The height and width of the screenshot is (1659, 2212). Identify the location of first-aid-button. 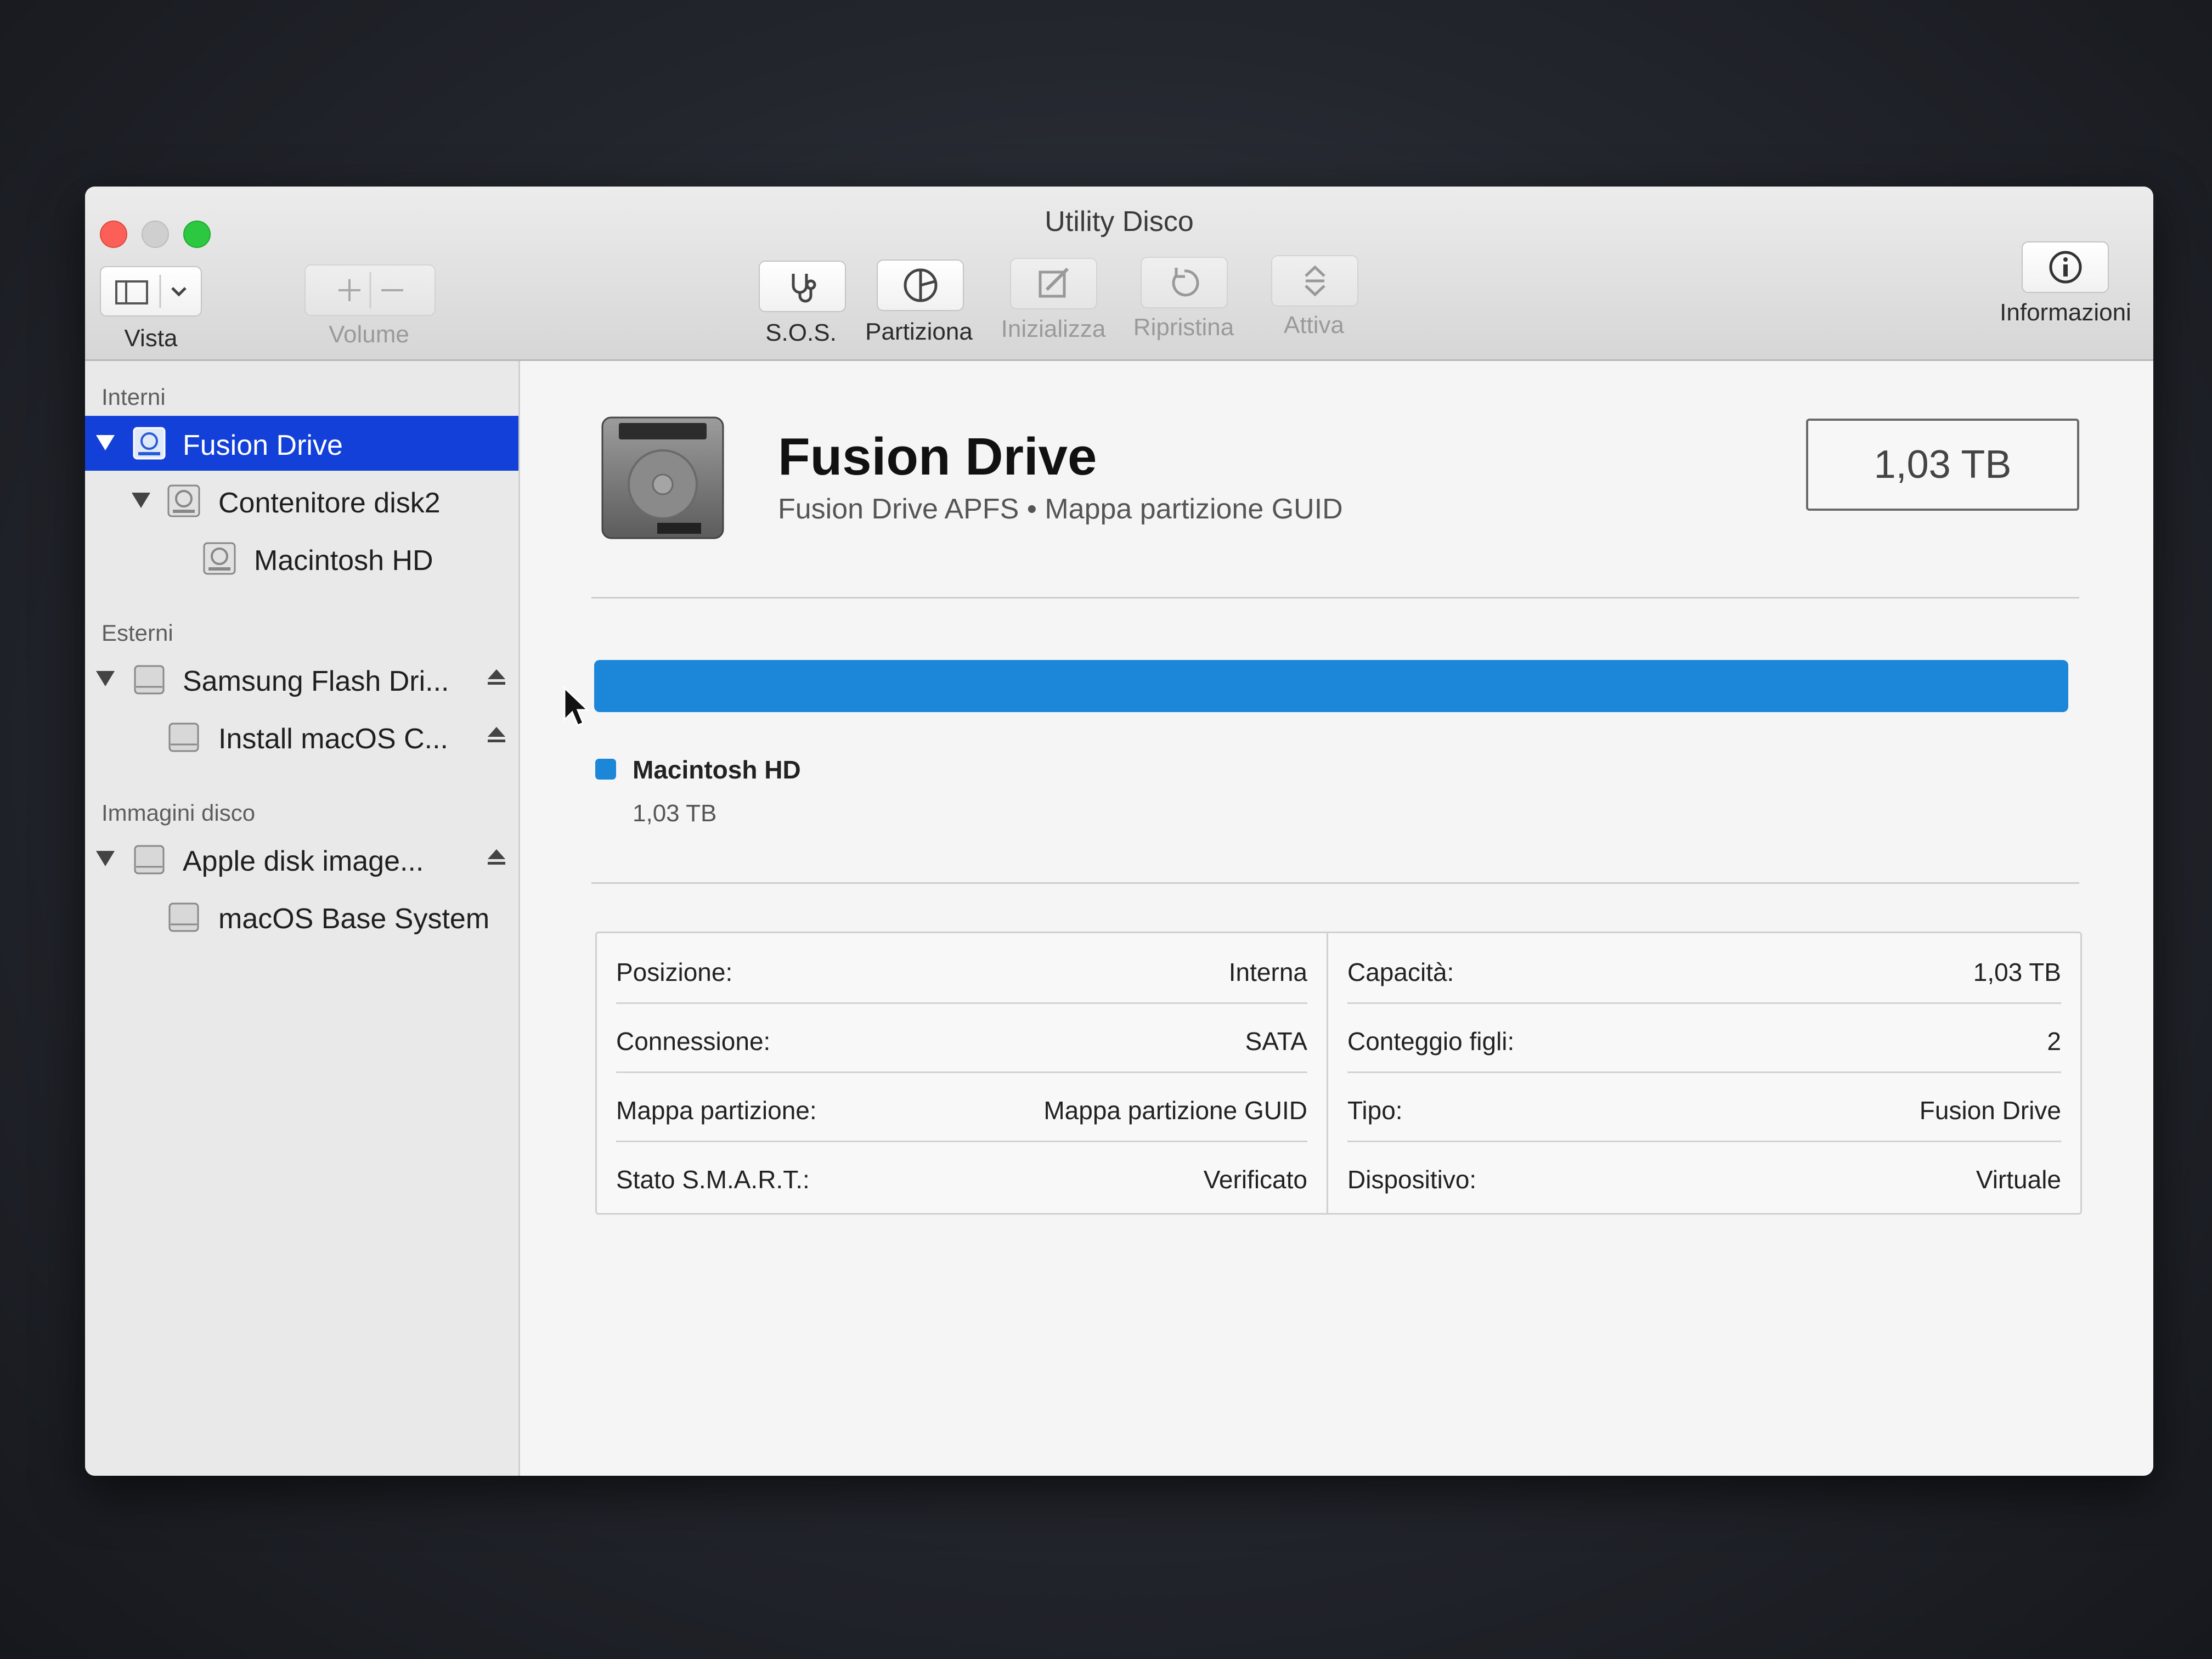
(802, 287).